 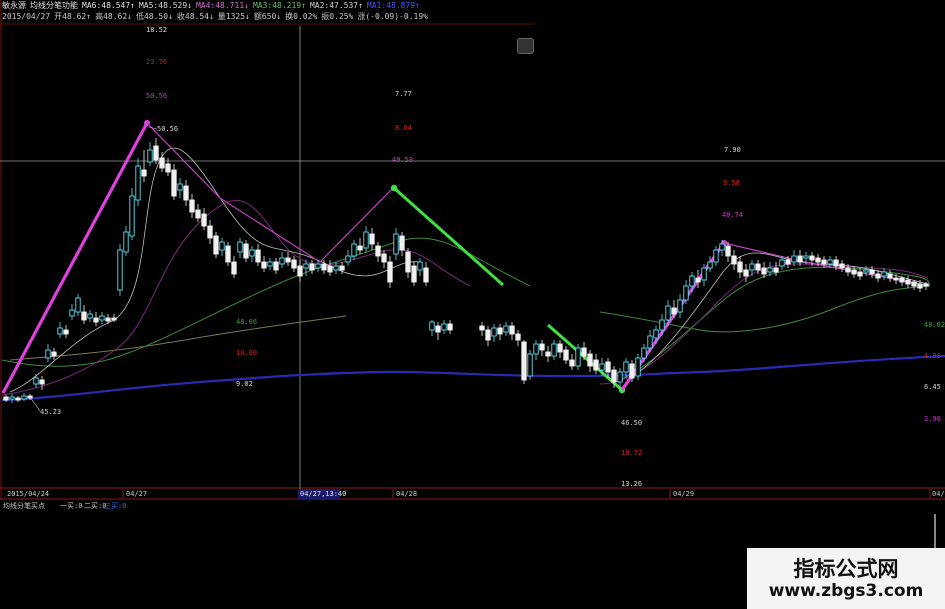 I want to click on date-tick: 04/28, so click(x=406, y=494).